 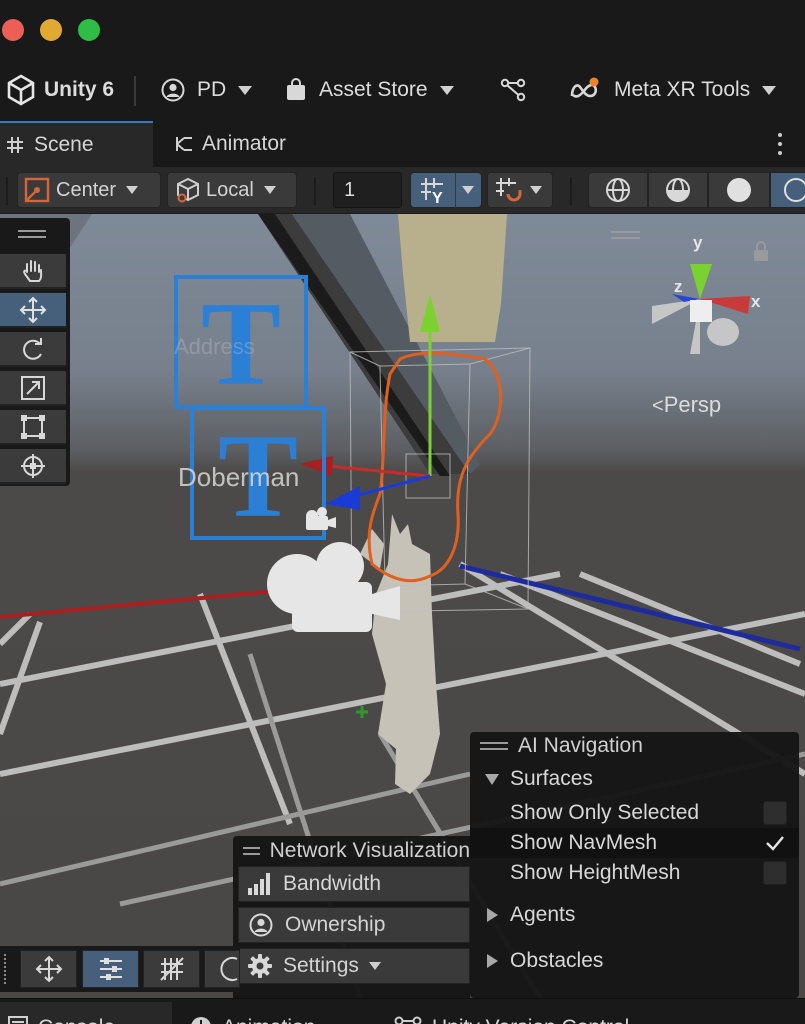 I want to click on projection-label: Persp, so click(x=692, y=404).